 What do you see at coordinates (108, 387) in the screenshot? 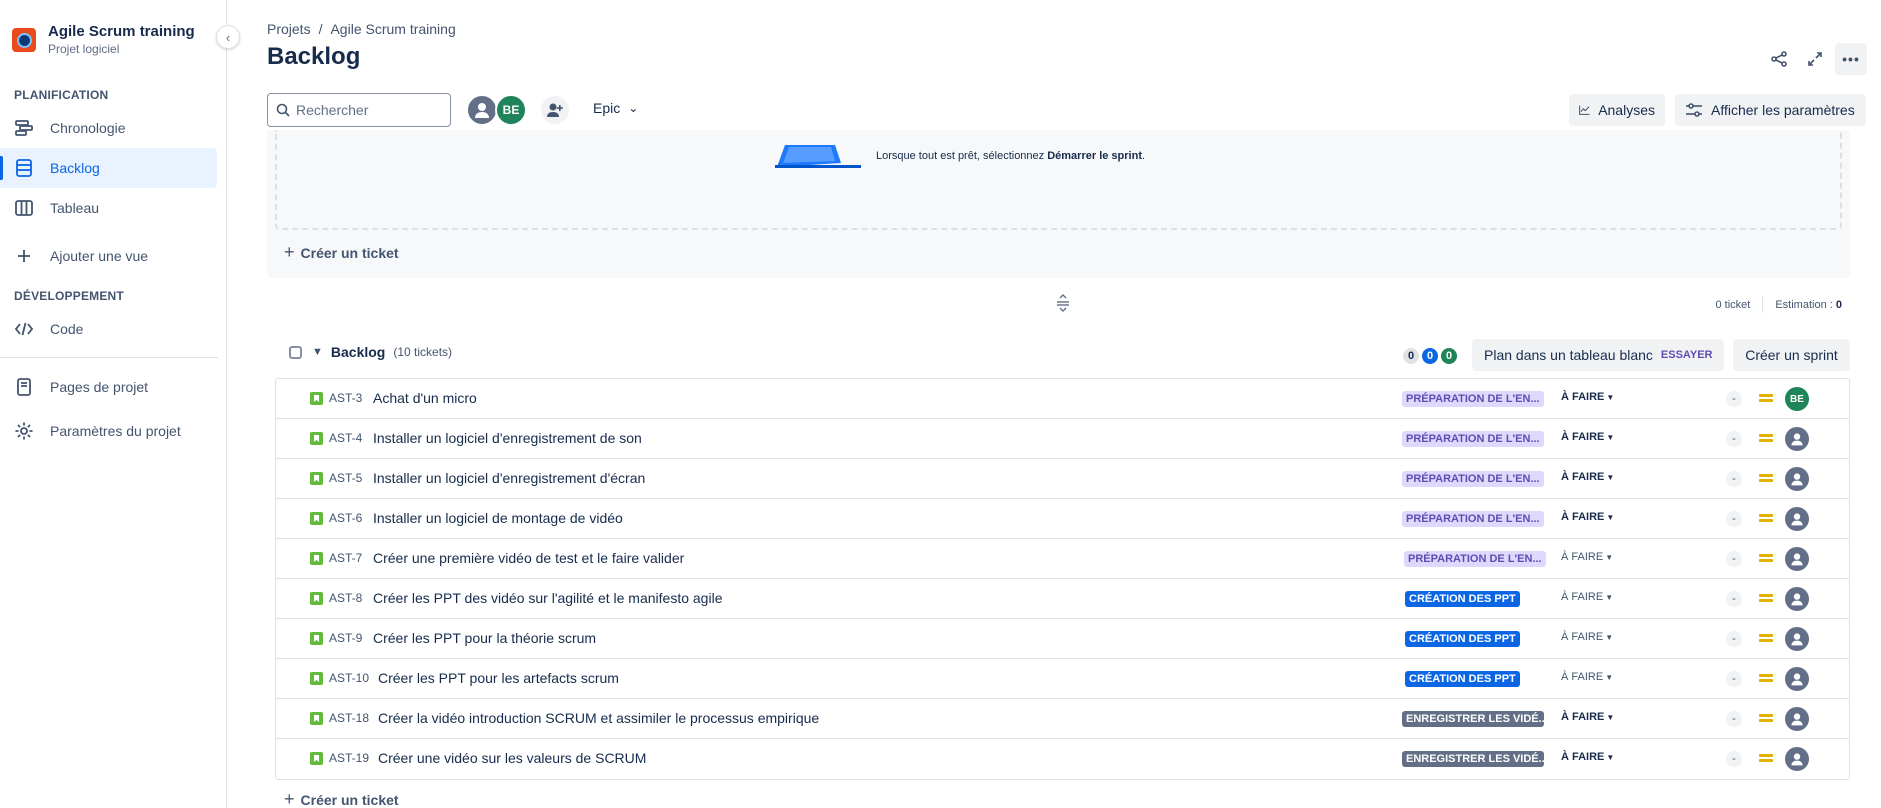
I see `sidebar-item-project-pages: Pages de projet` at bounding box center [108, 387].